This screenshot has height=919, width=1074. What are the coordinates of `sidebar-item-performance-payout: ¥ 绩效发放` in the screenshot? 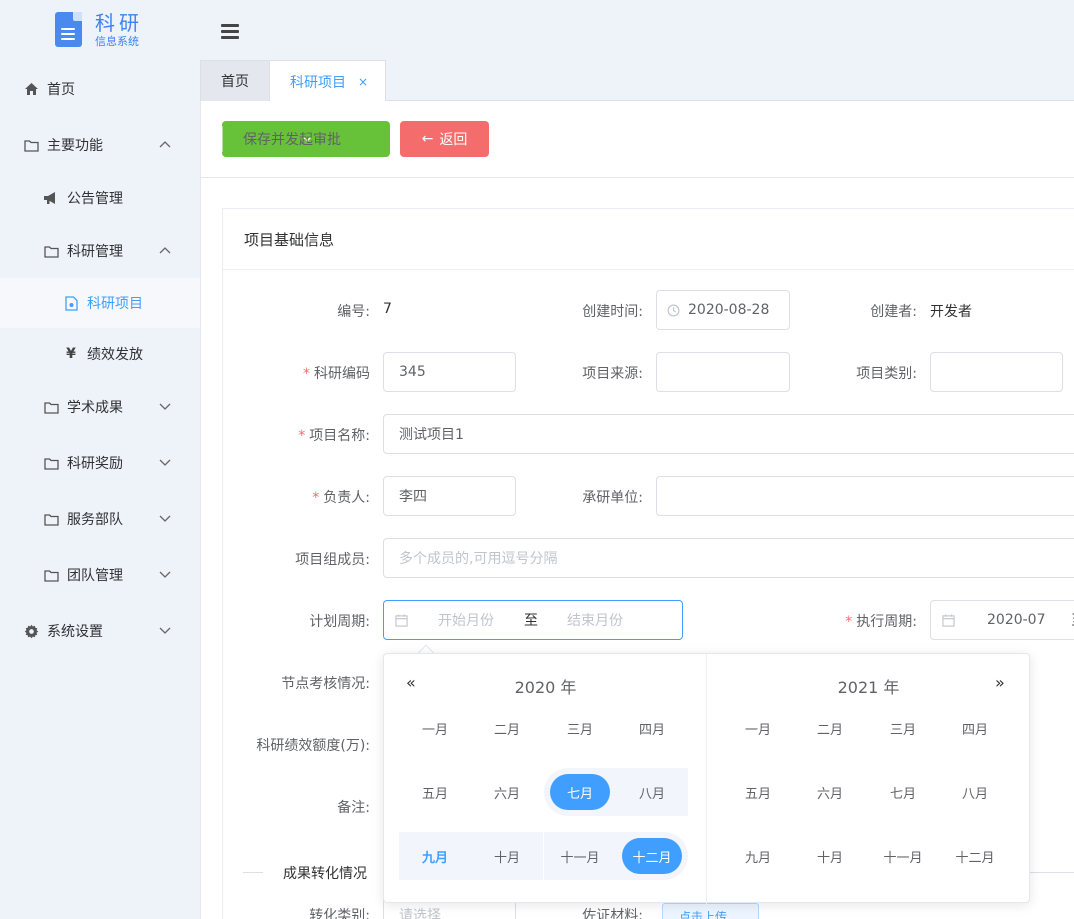 It's located at (100, 354).